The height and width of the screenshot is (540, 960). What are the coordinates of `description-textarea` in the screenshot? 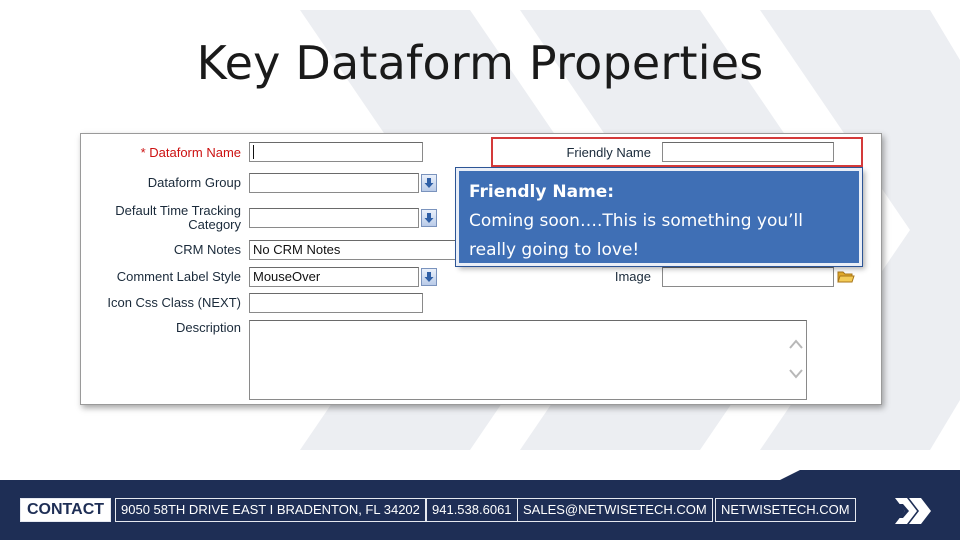 It's located at (528, 360).